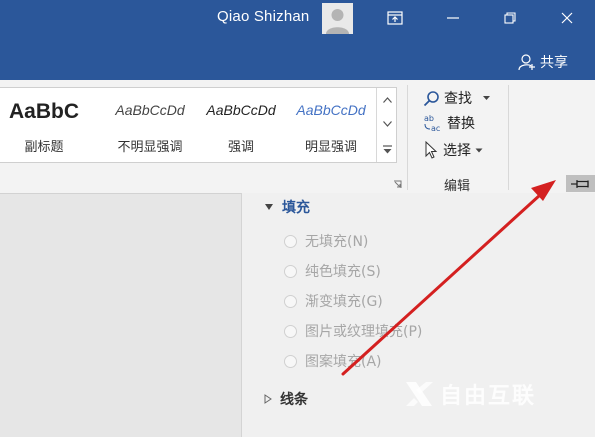  What do you see at coordinates (419, 394) in the screenshot?
I see `watermark-logo-icon` at bounding box center [419, 394].